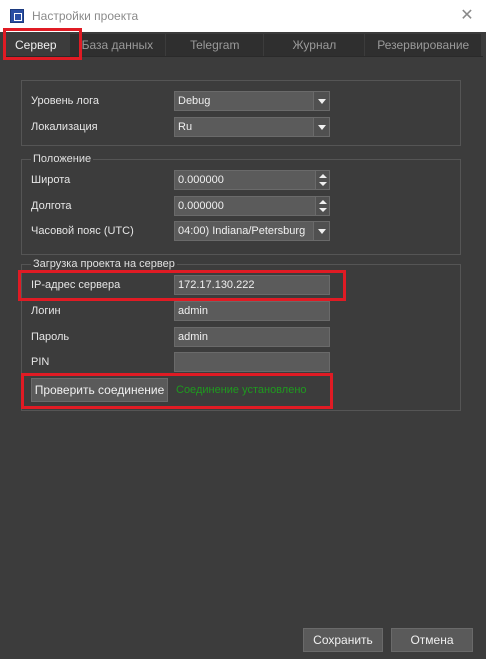 The height and width of the screenshot is (659, 486). What do you see at coordinates (252, 311) in the screenshot?
I see `login-input: admin` at bounding box center [252, 311].